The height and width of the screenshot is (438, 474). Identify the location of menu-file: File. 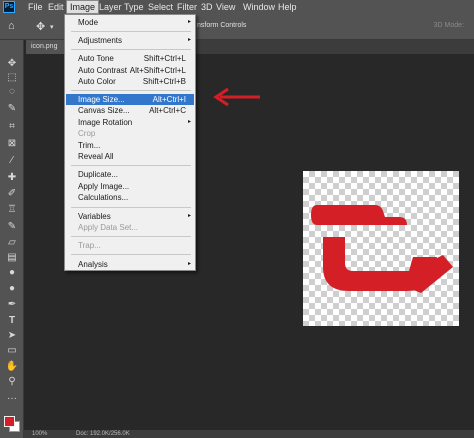
(35, 7).